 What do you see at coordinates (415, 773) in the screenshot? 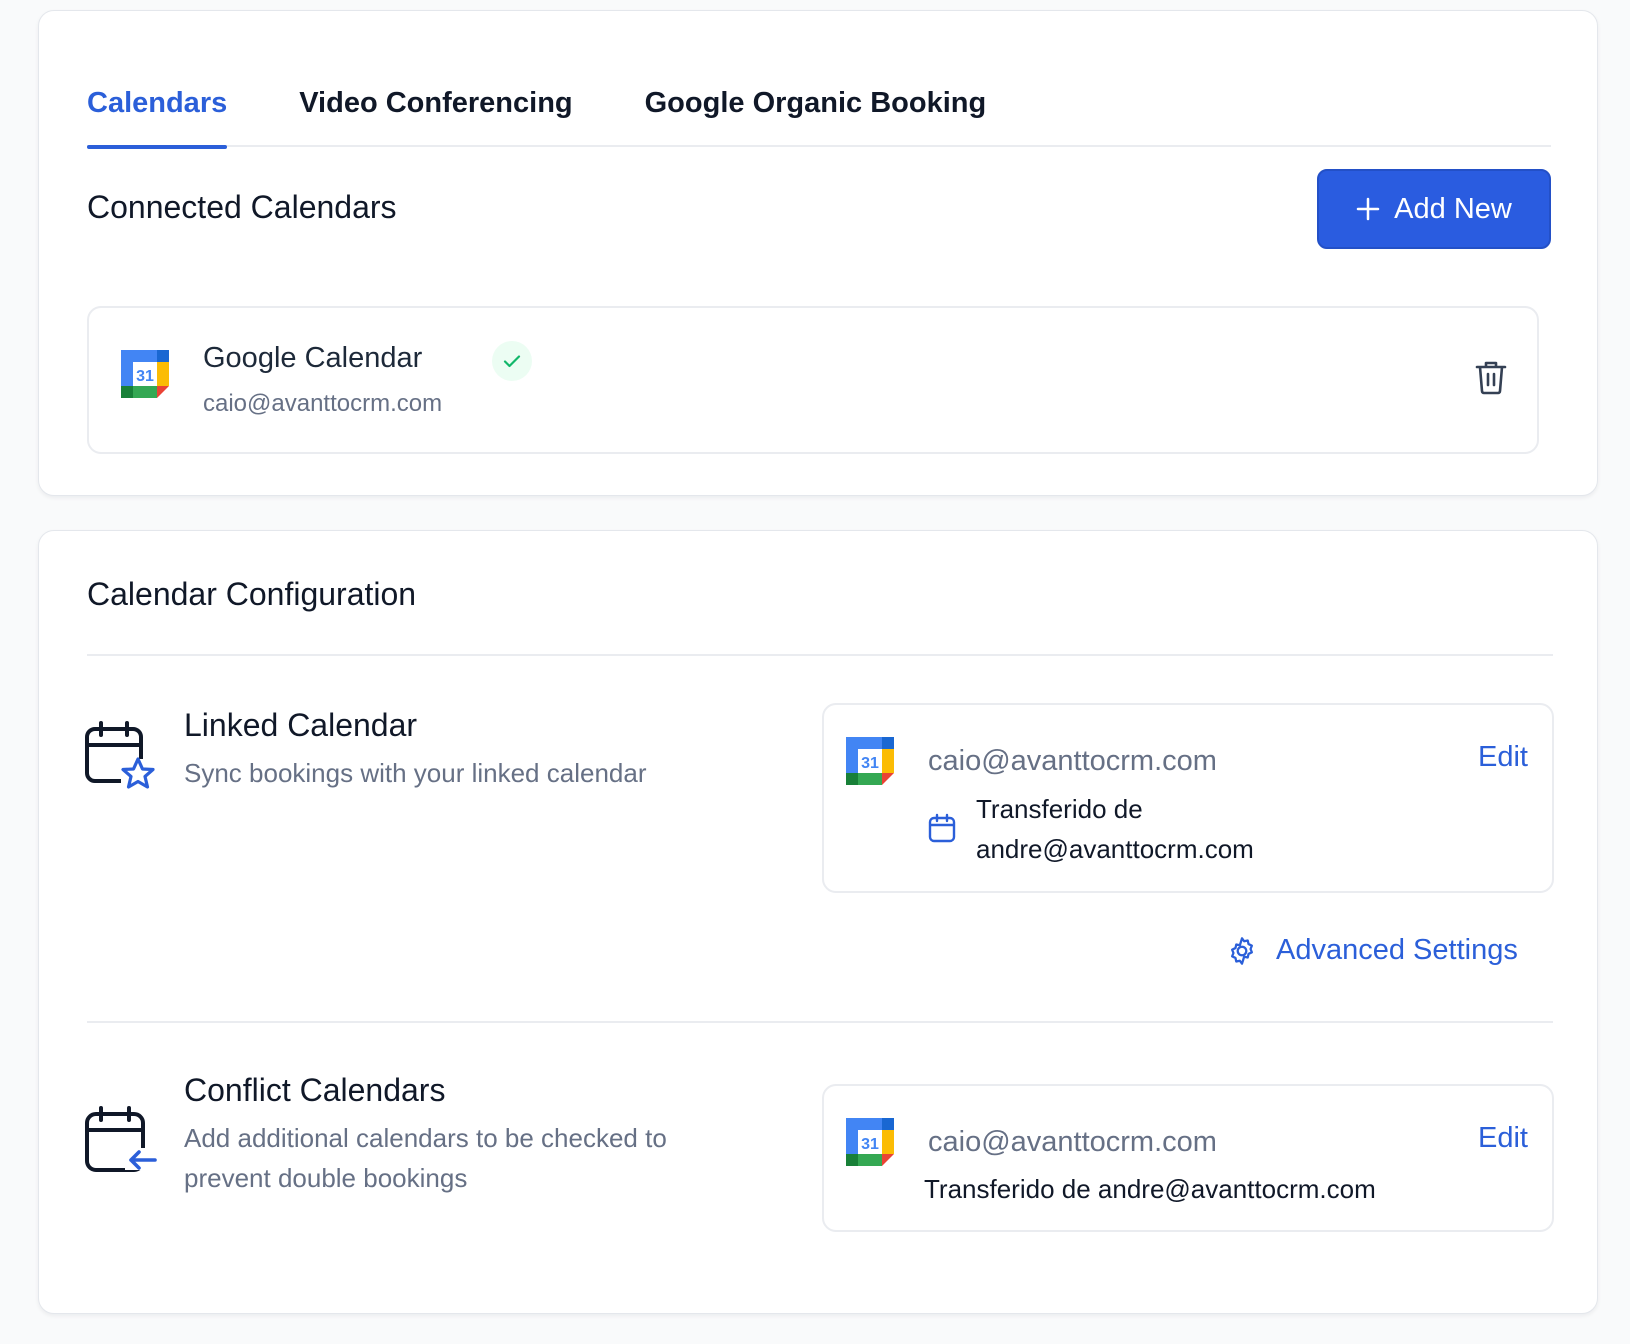
I see `linked-calendar-description: Sync bookings with your linked calendar` at bounding box center [415, 773].